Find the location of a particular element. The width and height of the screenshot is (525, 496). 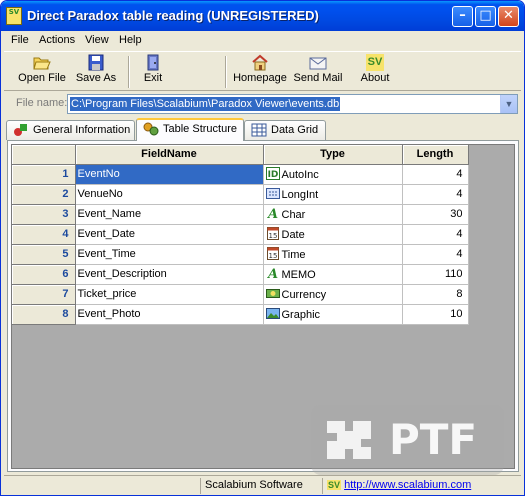

minimize-button: – is located at coordinates (462, 16).